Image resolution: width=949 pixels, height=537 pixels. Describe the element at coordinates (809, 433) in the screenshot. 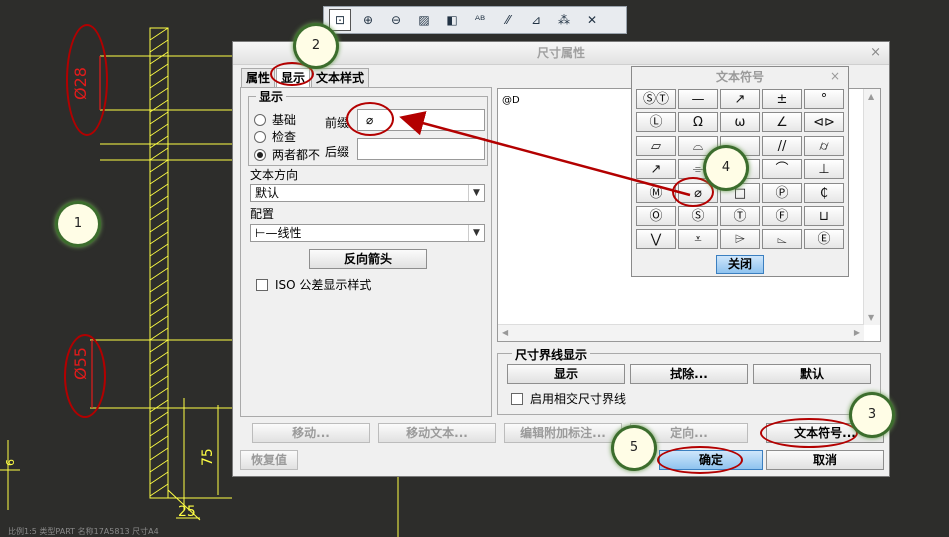

I see `annotation-ellipse-text-symbol` at that location.